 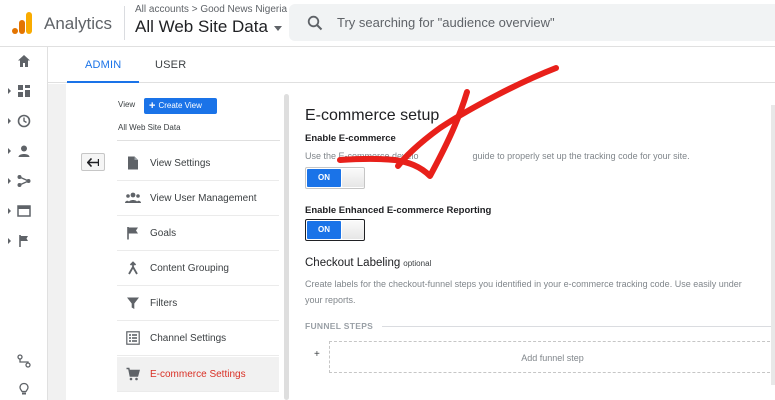 I want to click on enable-ecommerce-toggle: ON, so click(x=335, y=178).